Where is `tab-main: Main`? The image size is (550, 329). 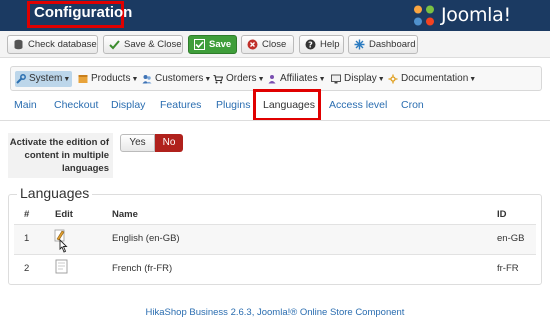 tab-main: Main is located at coordinates (25, 105).